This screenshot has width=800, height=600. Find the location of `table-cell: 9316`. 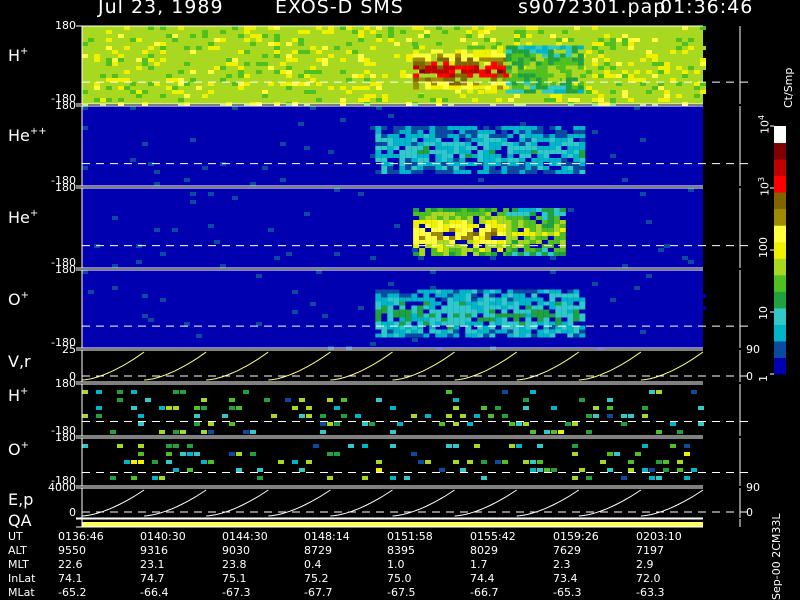

table-cell: 9316 is located at coordinates (154, 550).